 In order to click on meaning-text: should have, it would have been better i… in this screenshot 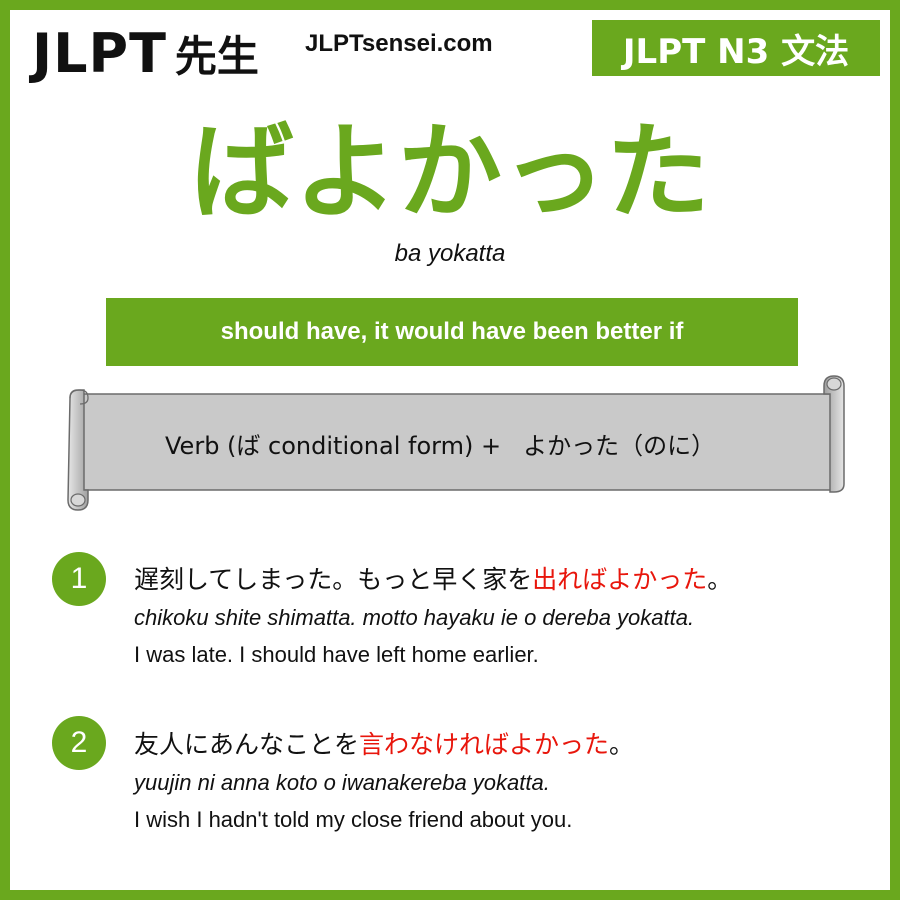, I will do `click(452, 331)`.